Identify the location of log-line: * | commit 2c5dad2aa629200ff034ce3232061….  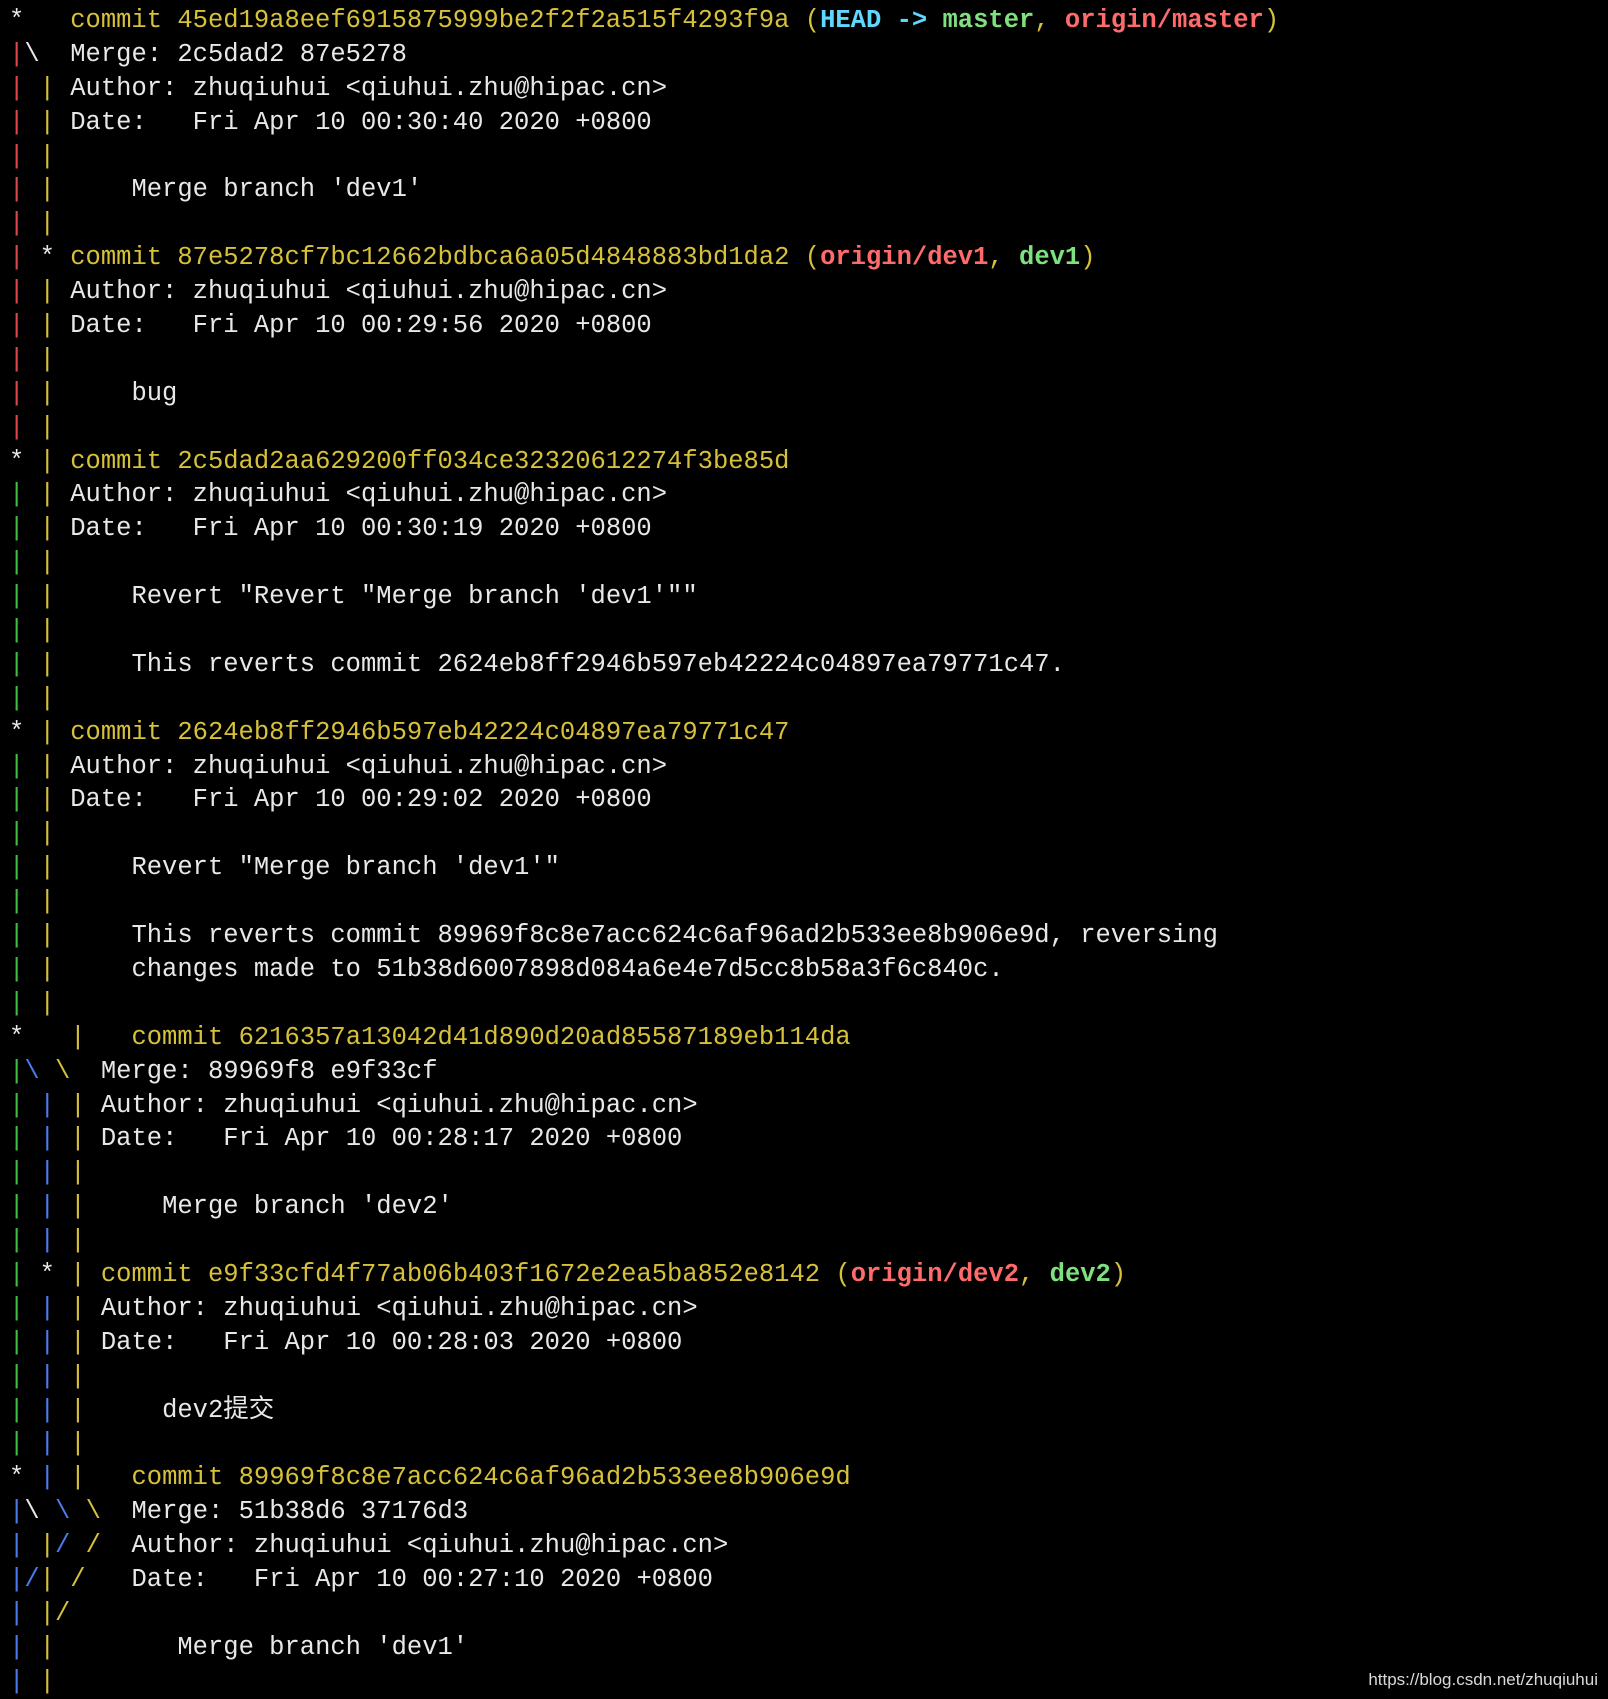
(644, 462).